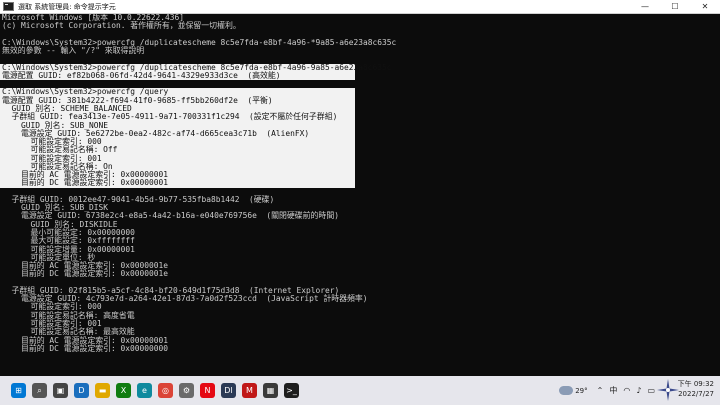  Describe the element at coordinates (186, 390) in the screenshot. I see `settings-icon: ⚙` at that location.